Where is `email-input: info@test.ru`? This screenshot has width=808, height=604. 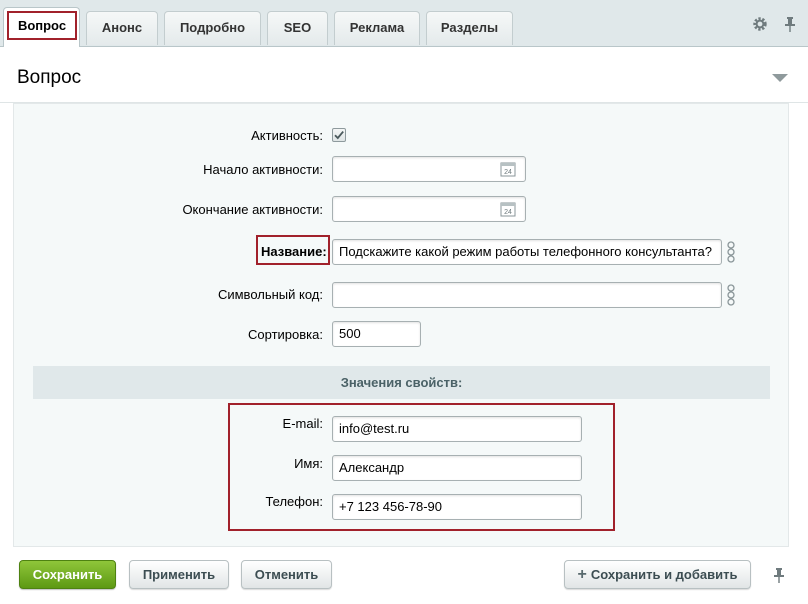
email-input: info@test.ru is located at coordinates (457, 429).